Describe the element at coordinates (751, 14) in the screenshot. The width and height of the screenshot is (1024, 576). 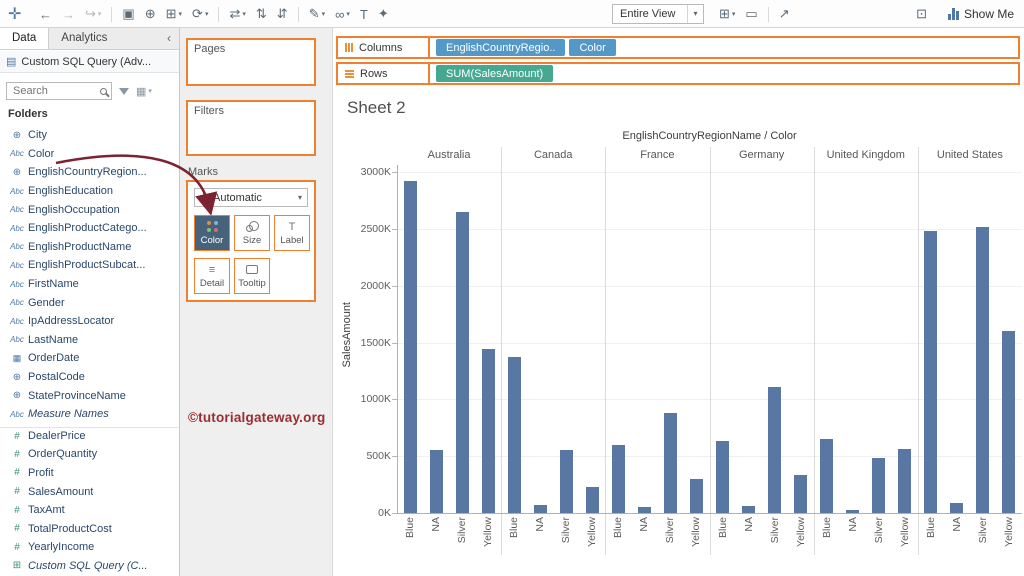
I see `presentation-mode-icon: ▭` at that location.